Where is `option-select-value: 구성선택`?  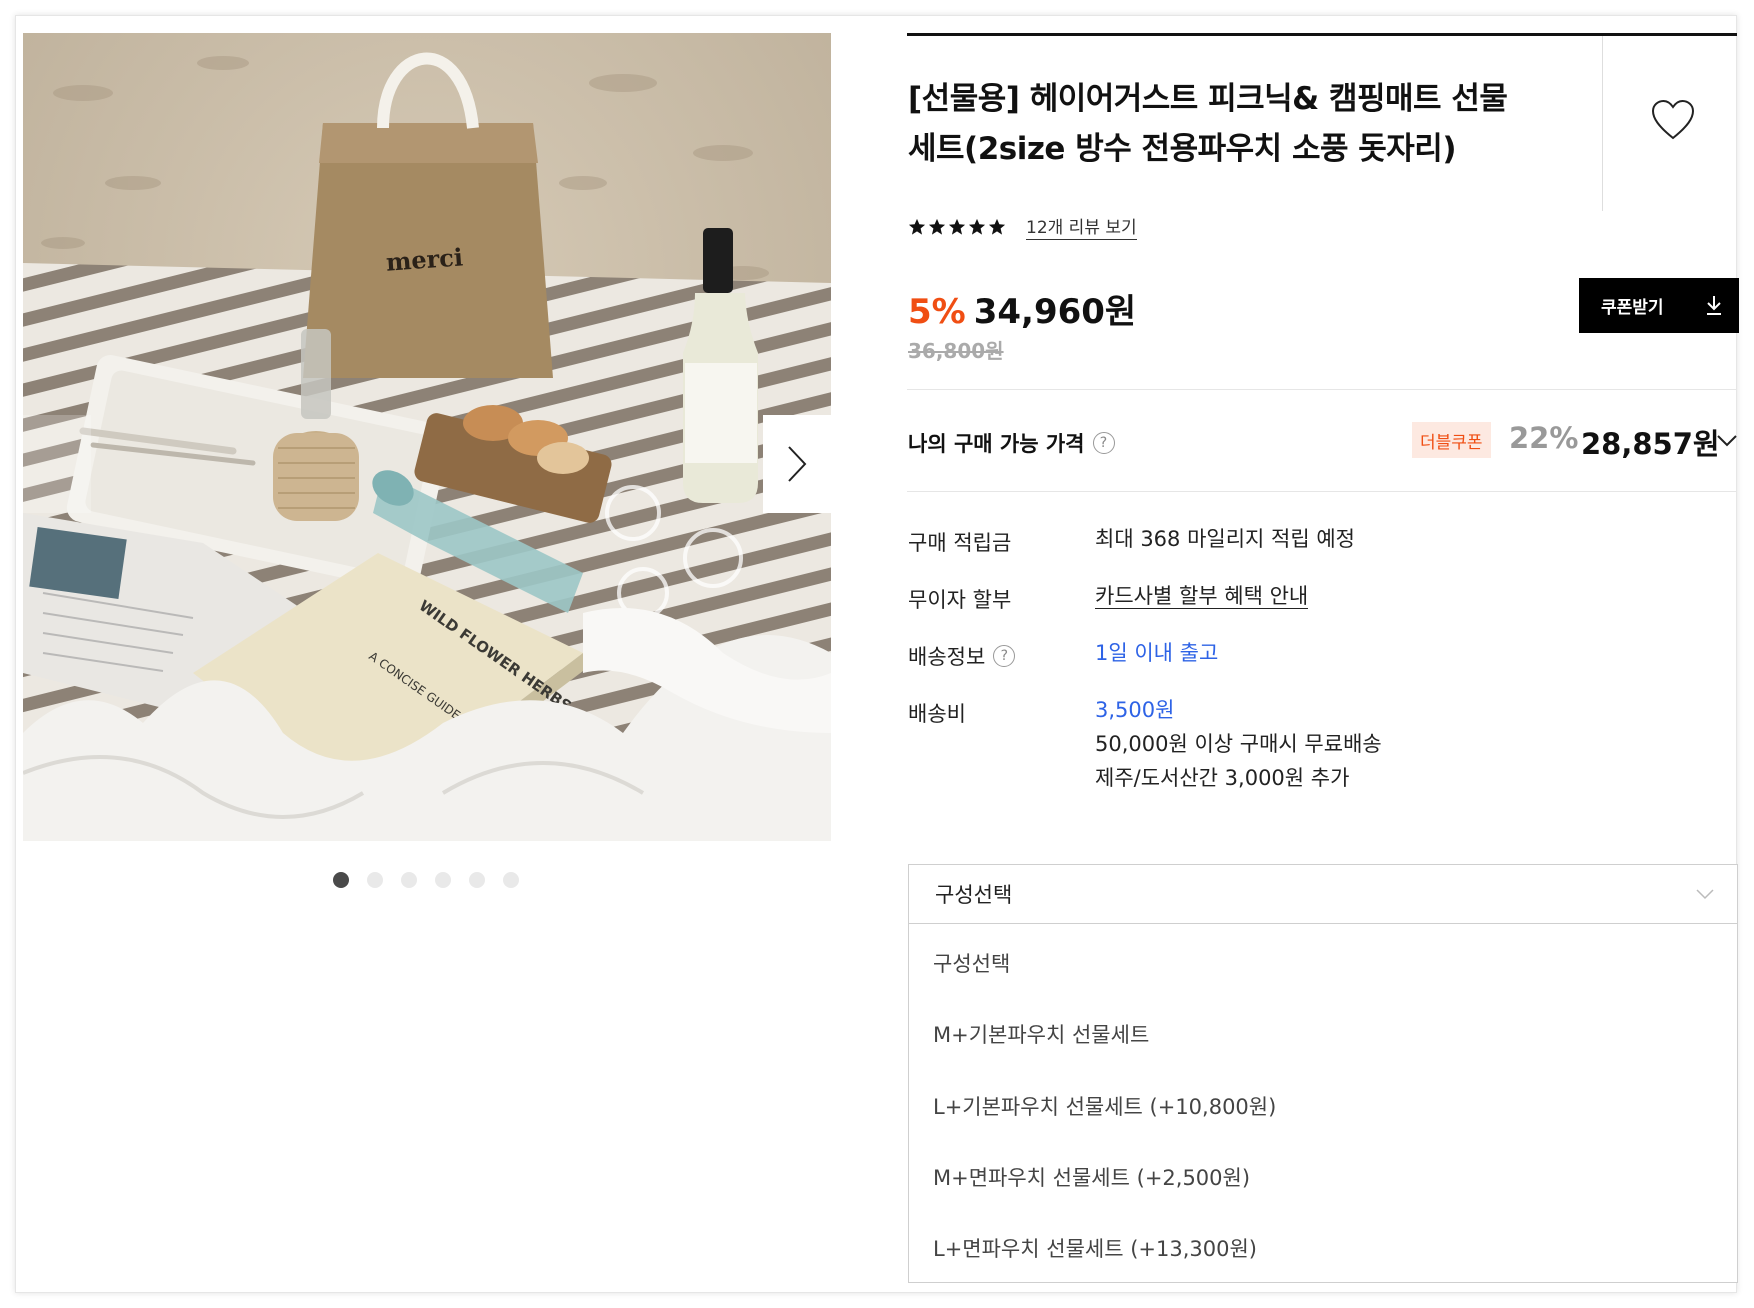 option-select-value: 구성선택 is located at coordinates (974, 895).